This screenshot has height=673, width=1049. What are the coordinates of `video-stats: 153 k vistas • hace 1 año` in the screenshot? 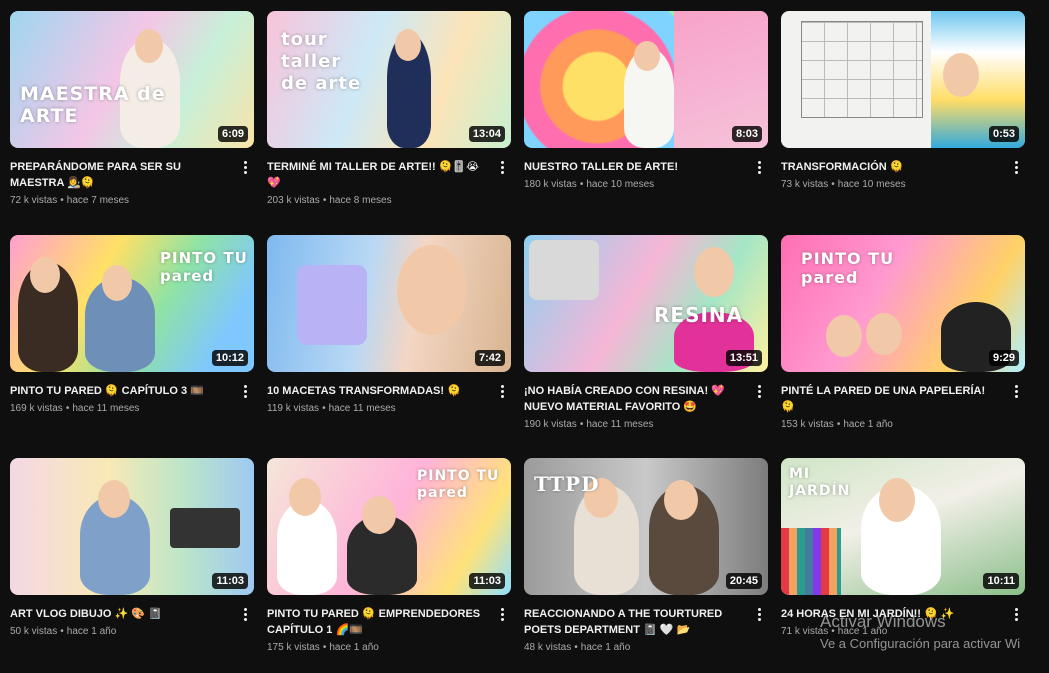 It's located at (837, 424).